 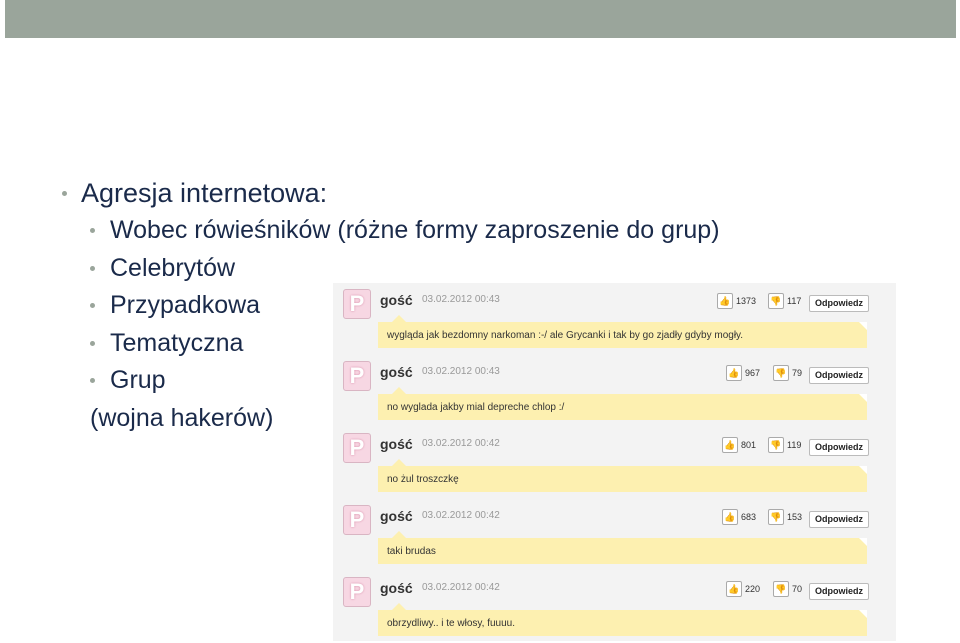 What do you see at coordinates (753, 589) in the screenshot?
I see `like-count: 220` at bounding box center [753, 589].